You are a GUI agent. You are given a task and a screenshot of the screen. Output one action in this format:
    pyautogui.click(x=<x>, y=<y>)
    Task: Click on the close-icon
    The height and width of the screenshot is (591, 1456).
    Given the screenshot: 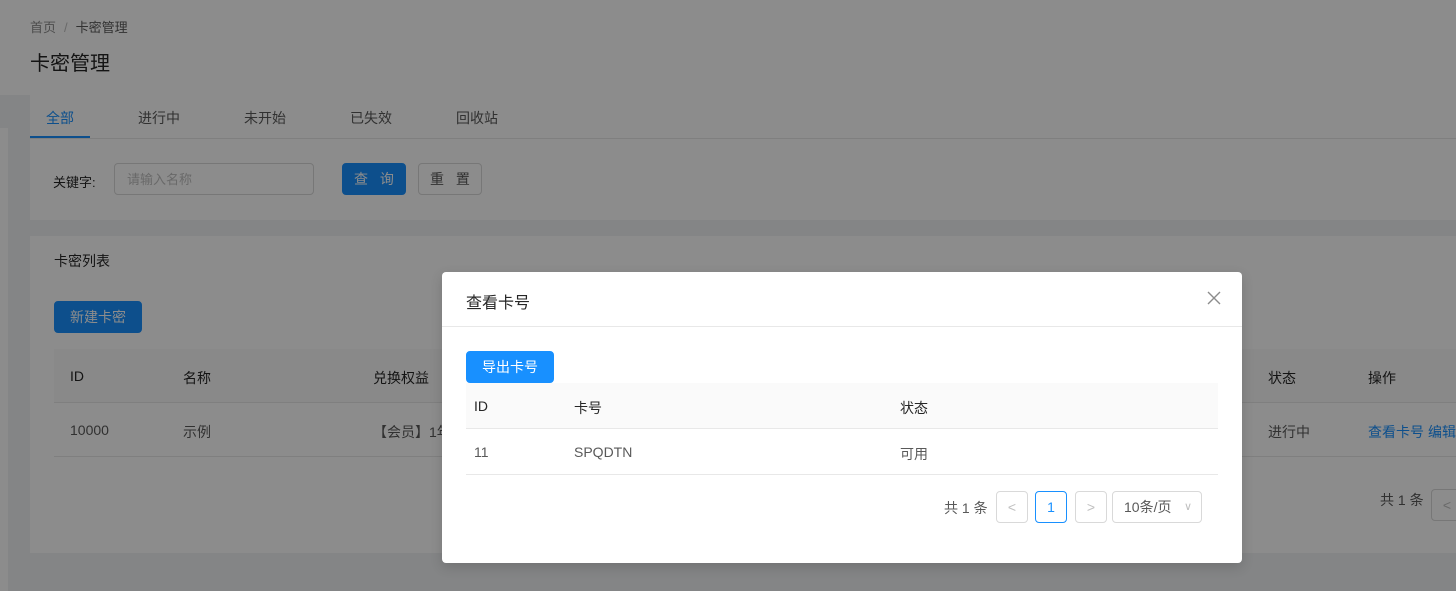 What is the action you would take?
    pyautogui.click(x=1214, y=298)
    